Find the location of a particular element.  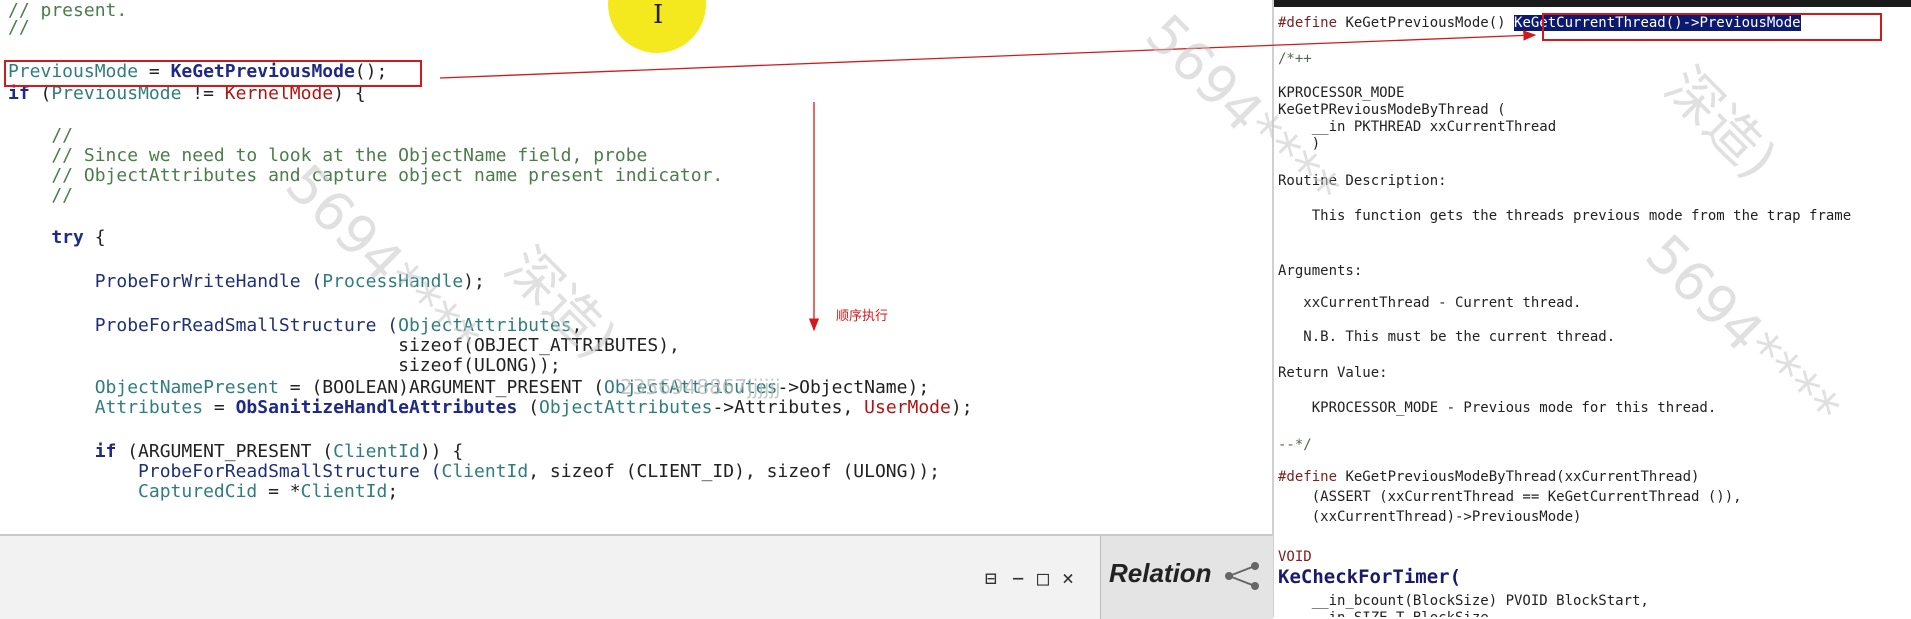

doc-line: KeGetPReviousModeByThread ( is located at coordinates (1392, 110).